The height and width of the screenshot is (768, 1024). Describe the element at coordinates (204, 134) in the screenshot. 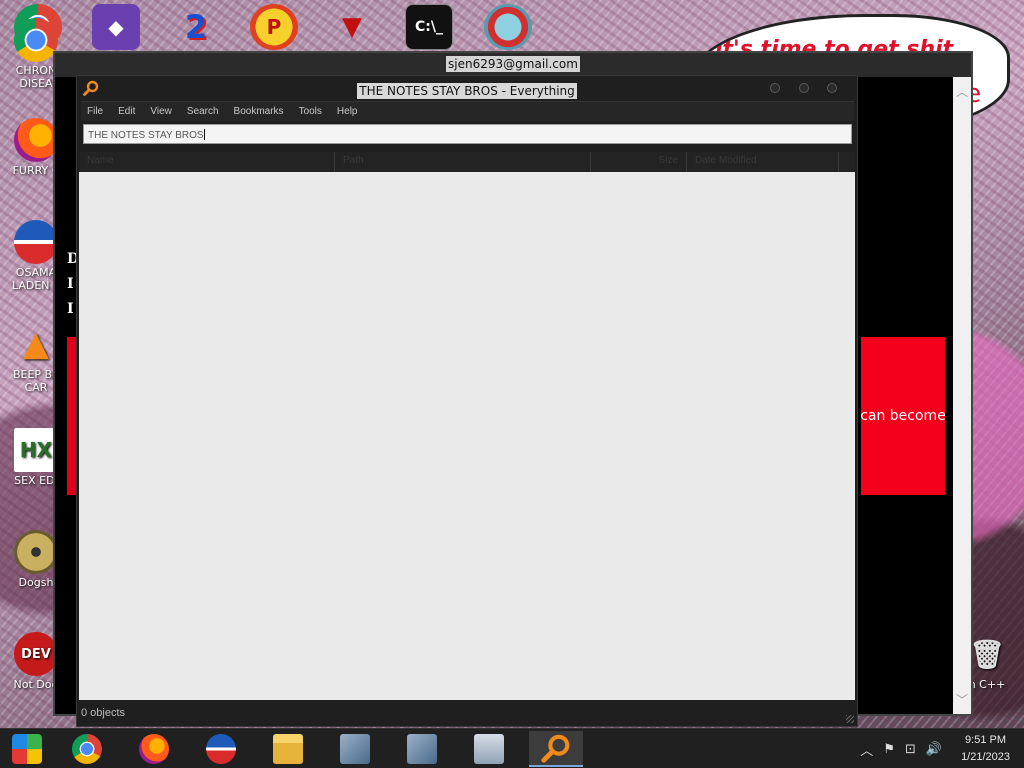

I see `text-caret` at that location.